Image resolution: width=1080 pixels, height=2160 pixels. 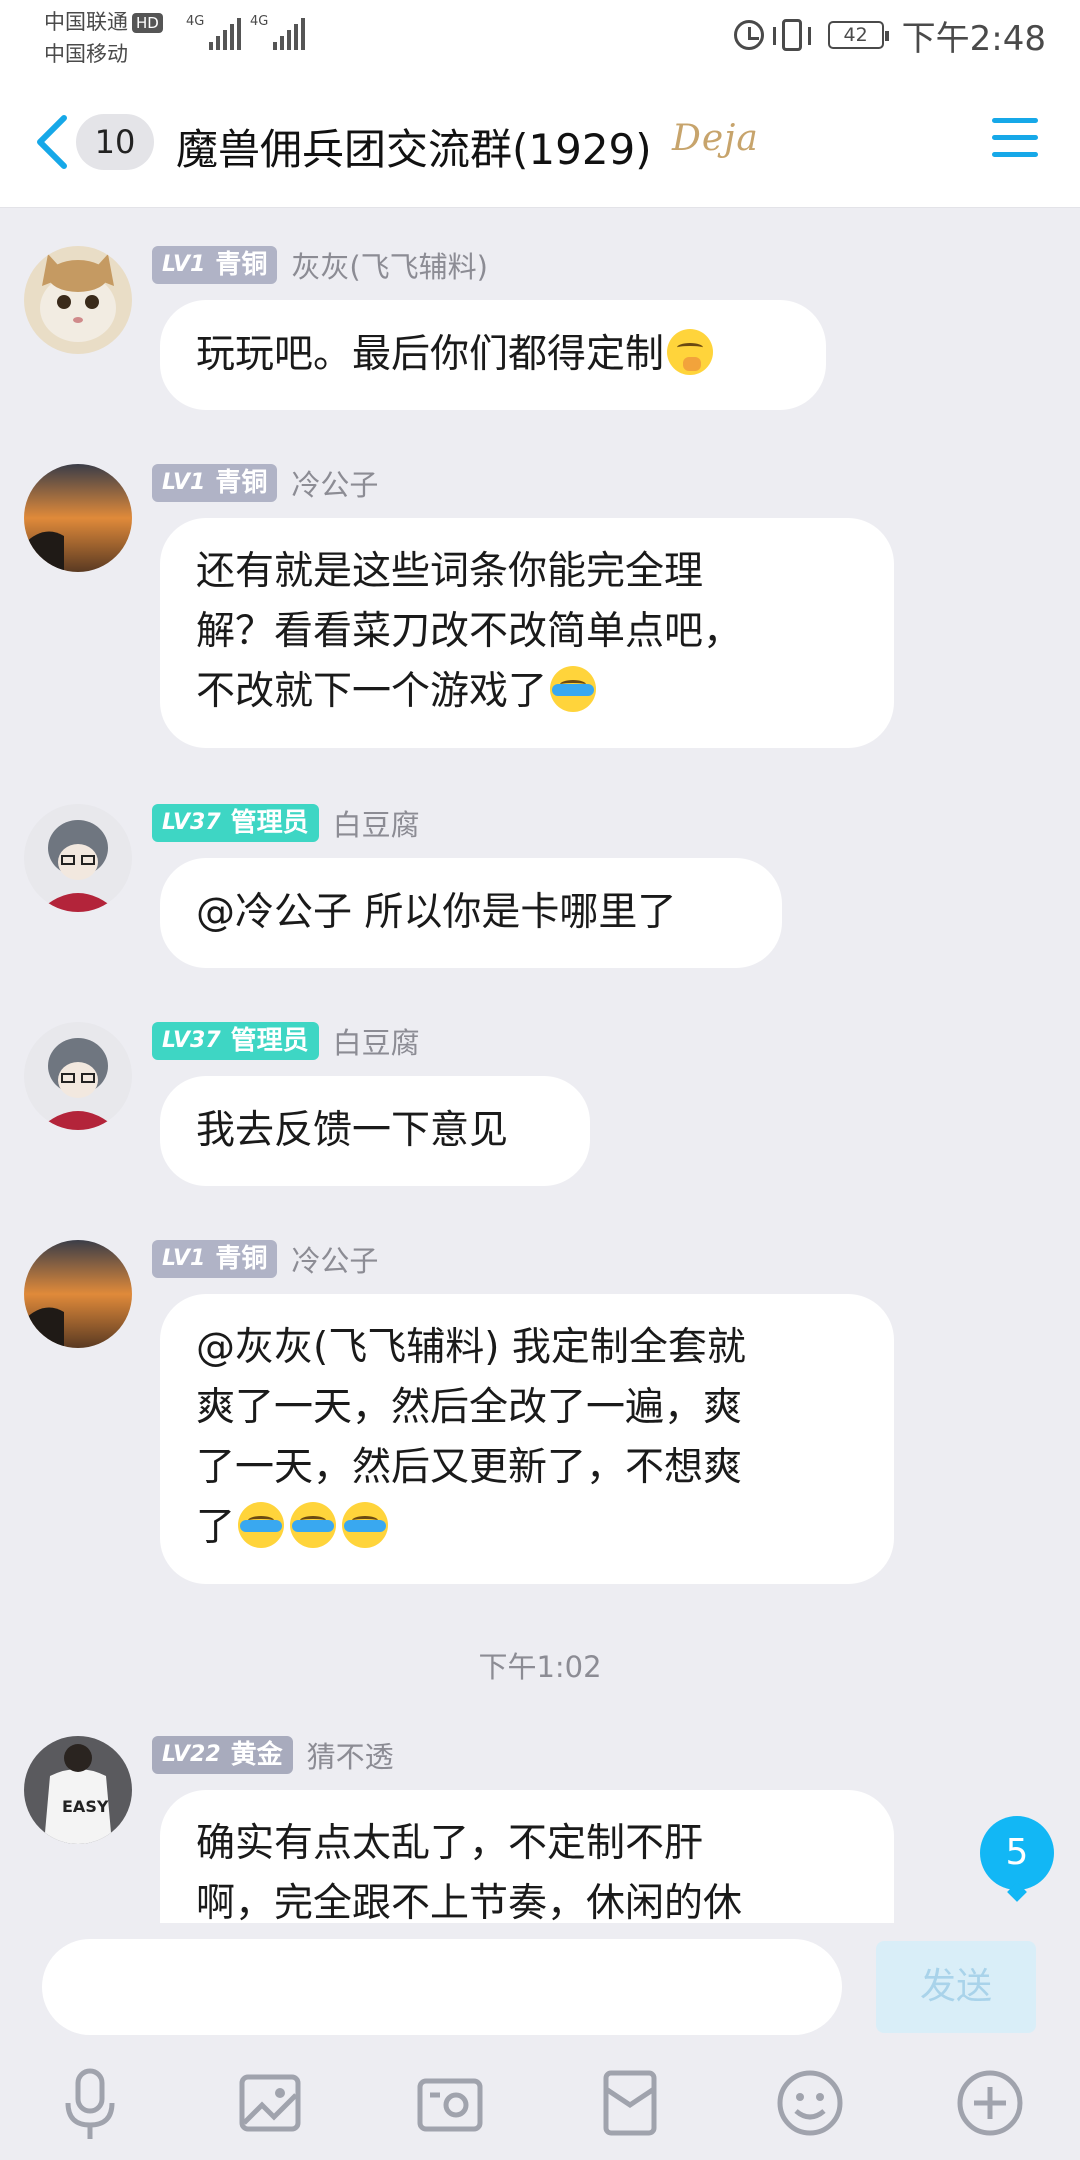 I want to click on smirk-emoji-icon, so click(x=690, y=352).